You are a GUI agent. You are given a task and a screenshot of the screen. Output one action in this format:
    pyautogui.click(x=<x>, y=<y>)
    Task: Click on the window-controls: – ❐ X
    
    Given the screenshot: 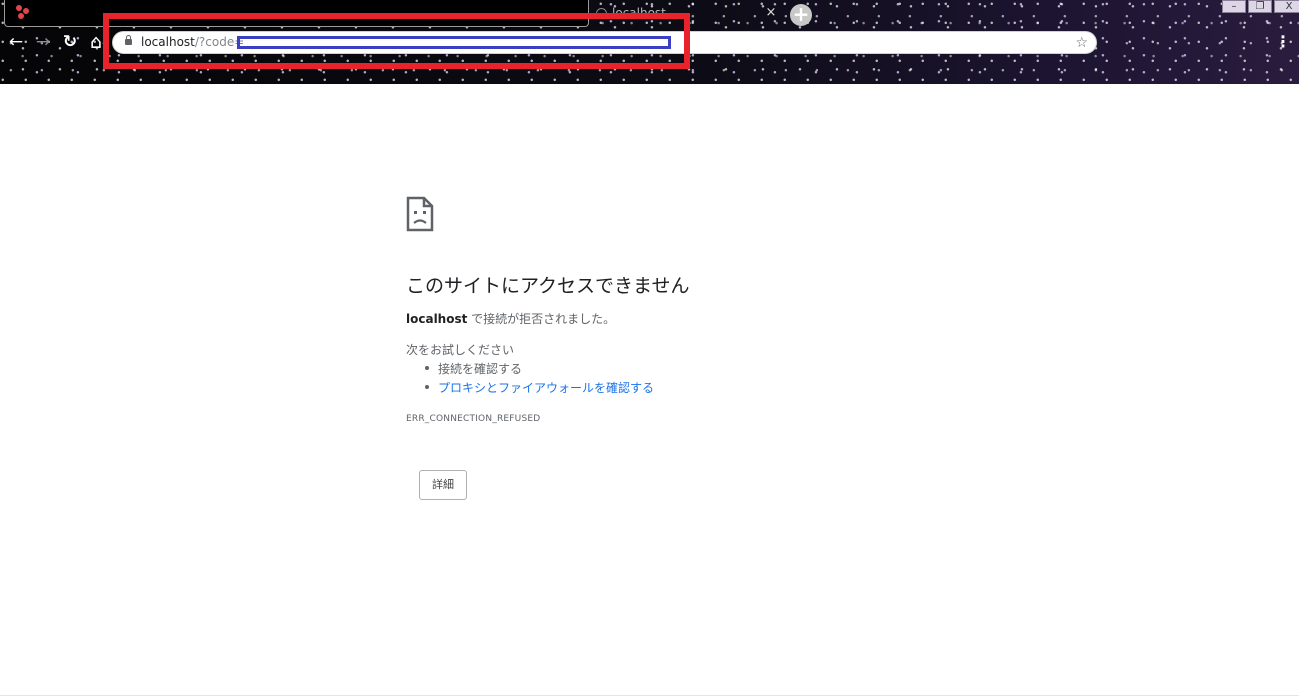 What is the action you would take?
    pyautogui.click(x=1260, y=7)
    